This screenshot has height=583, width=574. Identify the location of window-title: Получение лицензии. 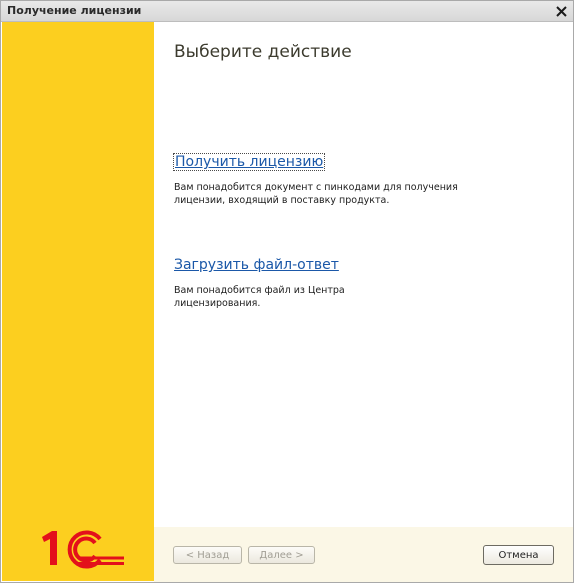
(74, 10).